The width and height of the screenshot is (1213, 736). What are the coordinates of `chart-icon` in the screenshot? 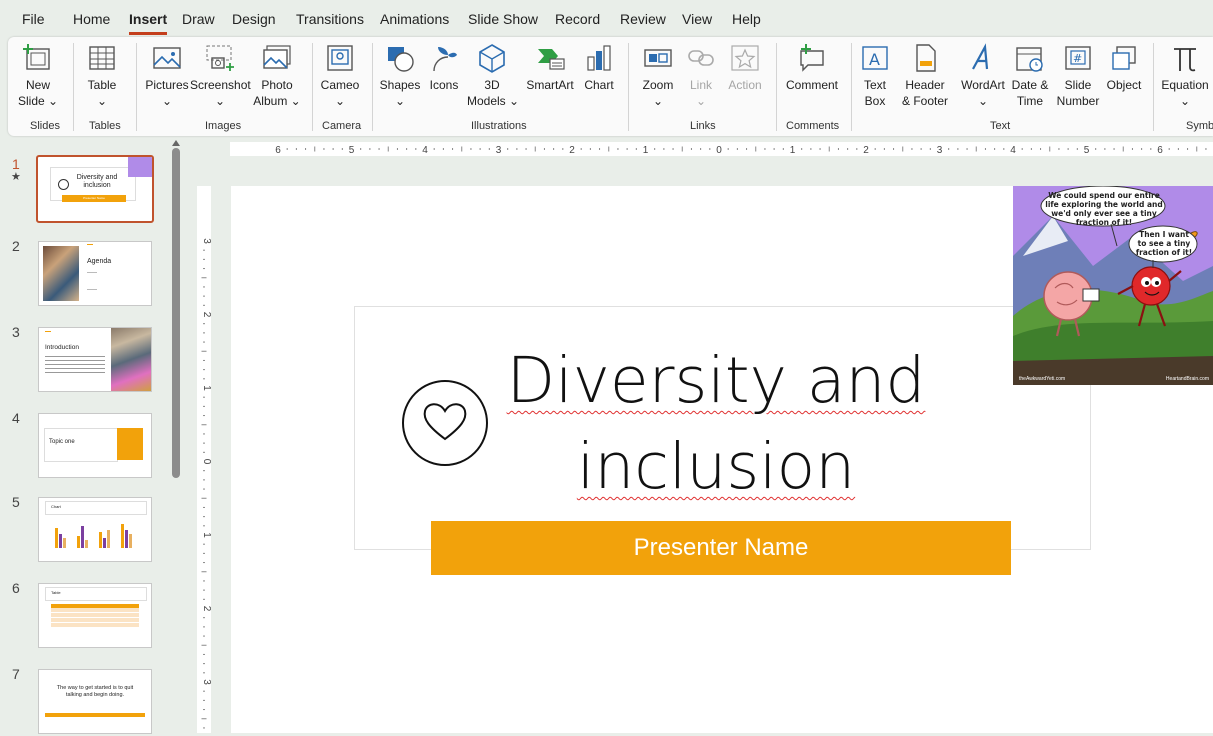 It's located at (599, 58).